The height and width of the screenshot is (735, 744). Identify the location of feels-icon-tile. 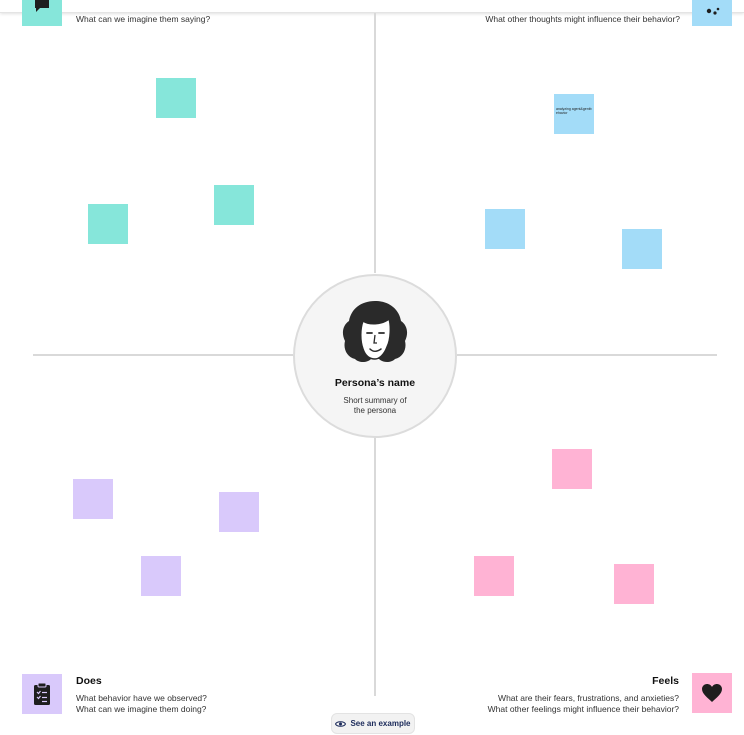
(712, 693).